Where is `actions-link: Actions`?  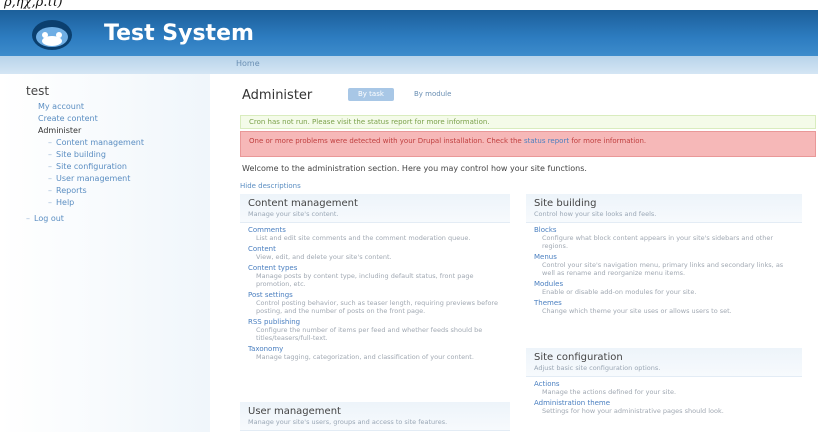 actions-link: Actions is located at coordinates (664, 384).